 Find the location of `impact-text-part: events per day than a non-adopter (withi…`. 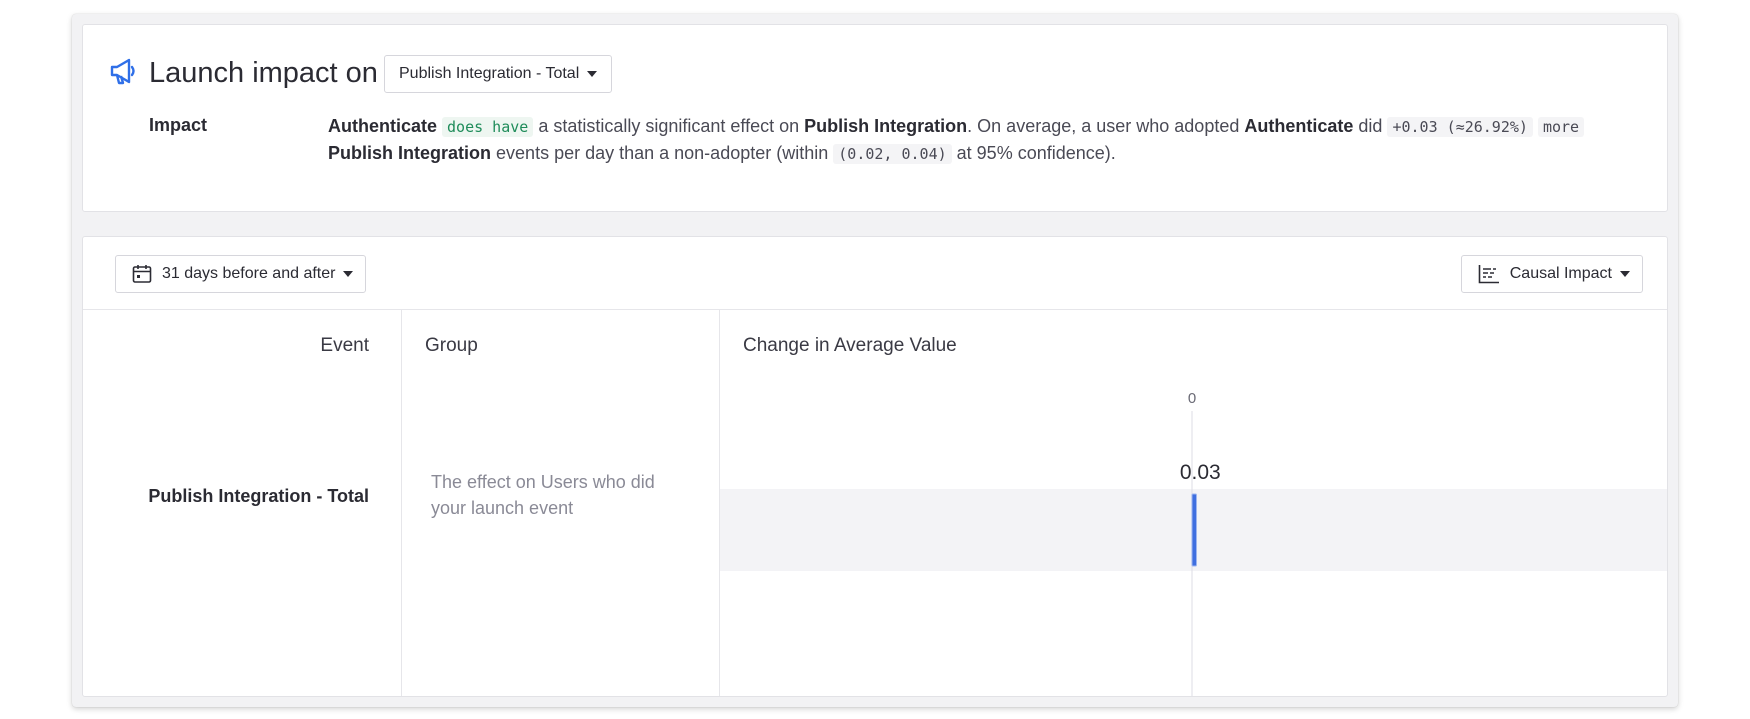

impact-text-part: events per day than a non-adopter (withi… is located at coordinates (662, 153).